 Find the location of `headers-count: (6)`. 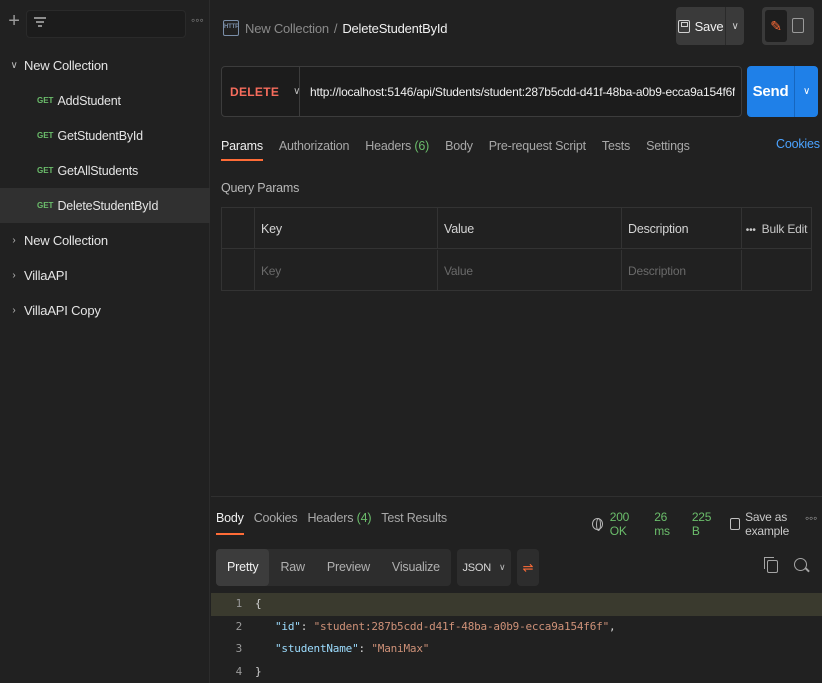

headers-count: (6) is located at coordinates (422, 146).